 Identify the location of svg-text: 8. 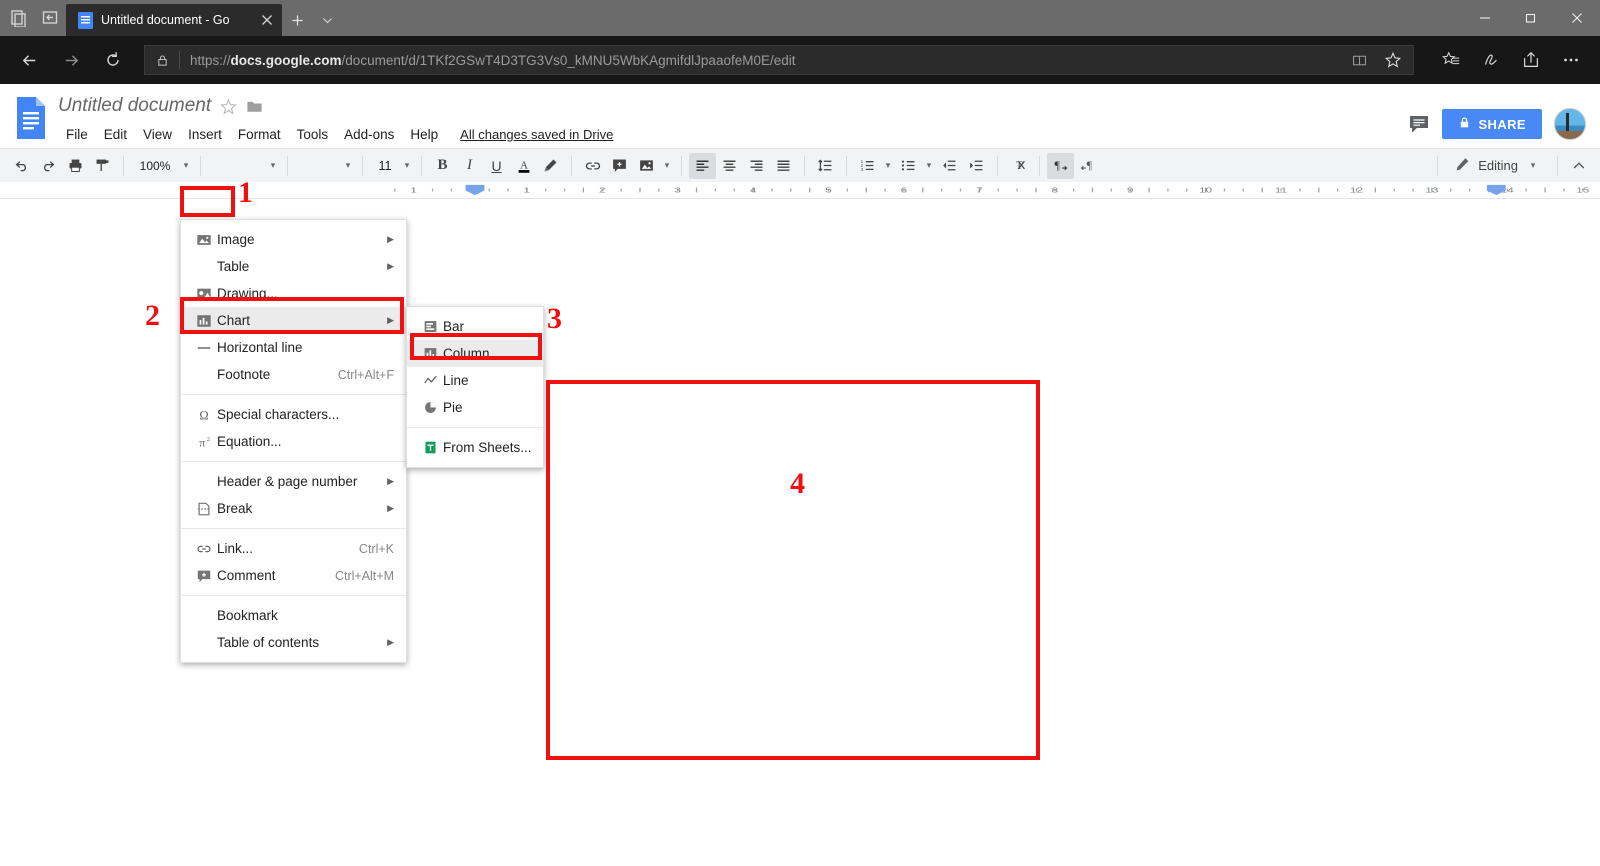
(1054, 191).